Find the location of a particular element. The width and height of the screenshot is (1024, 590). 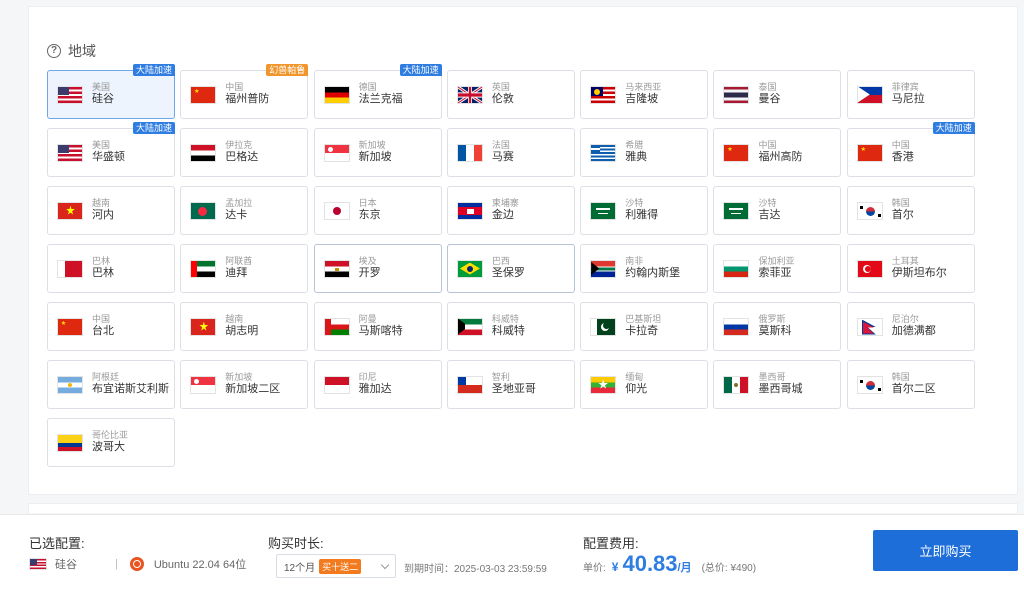

region-card: 尼泊尔 加德满都 is located at coordinates (910, 326).